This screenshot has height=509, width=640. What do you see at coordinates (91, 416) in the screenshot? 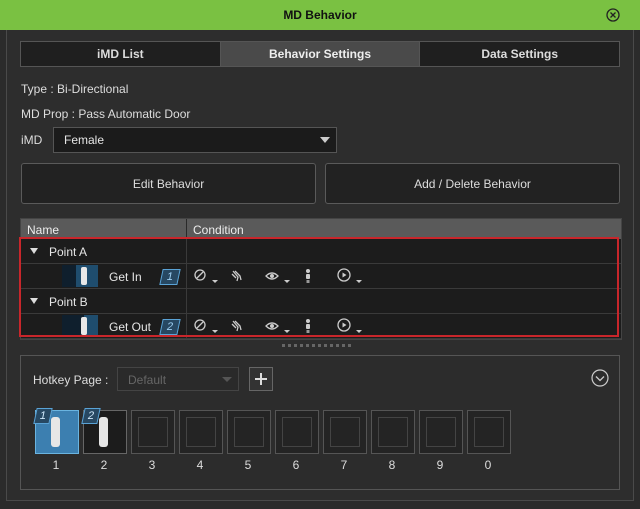
I see `slot-badge: 2` at bounding box center [91, 416].